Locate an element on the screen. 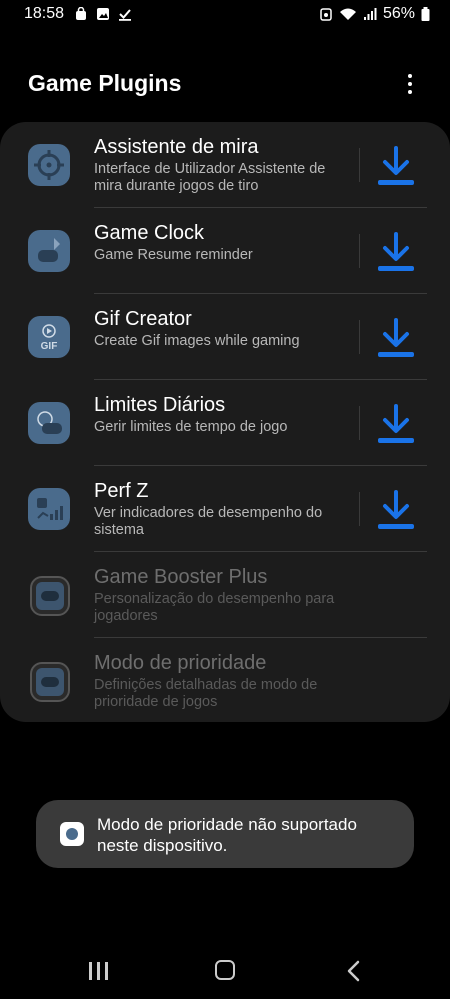 The image size is (450, 999). game-clock-icon is located at coordinates (49, 251).